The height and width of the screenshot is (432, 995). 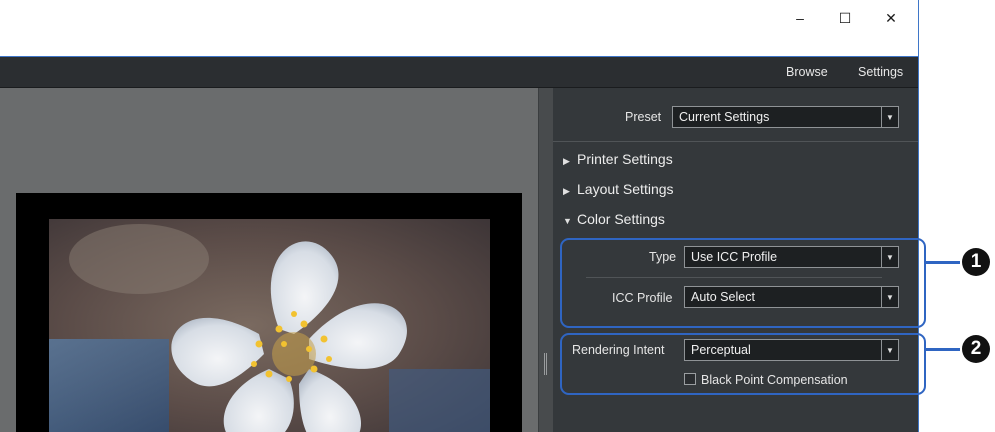 I want to click on collapse-arrow-icon: ▼, so click(x=567, y=221).